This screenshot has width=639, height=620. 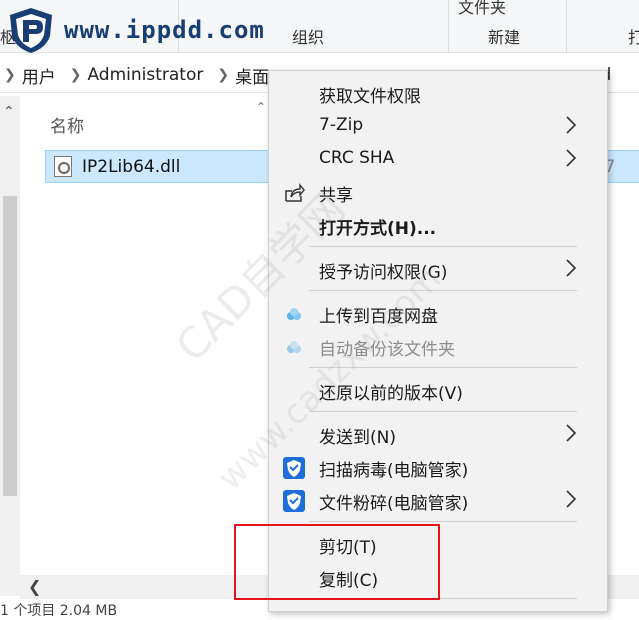 What do you see at coordinates (63, 166) in the screenshot?
I see `dll-file-icon` at bounding box center [63, 166].